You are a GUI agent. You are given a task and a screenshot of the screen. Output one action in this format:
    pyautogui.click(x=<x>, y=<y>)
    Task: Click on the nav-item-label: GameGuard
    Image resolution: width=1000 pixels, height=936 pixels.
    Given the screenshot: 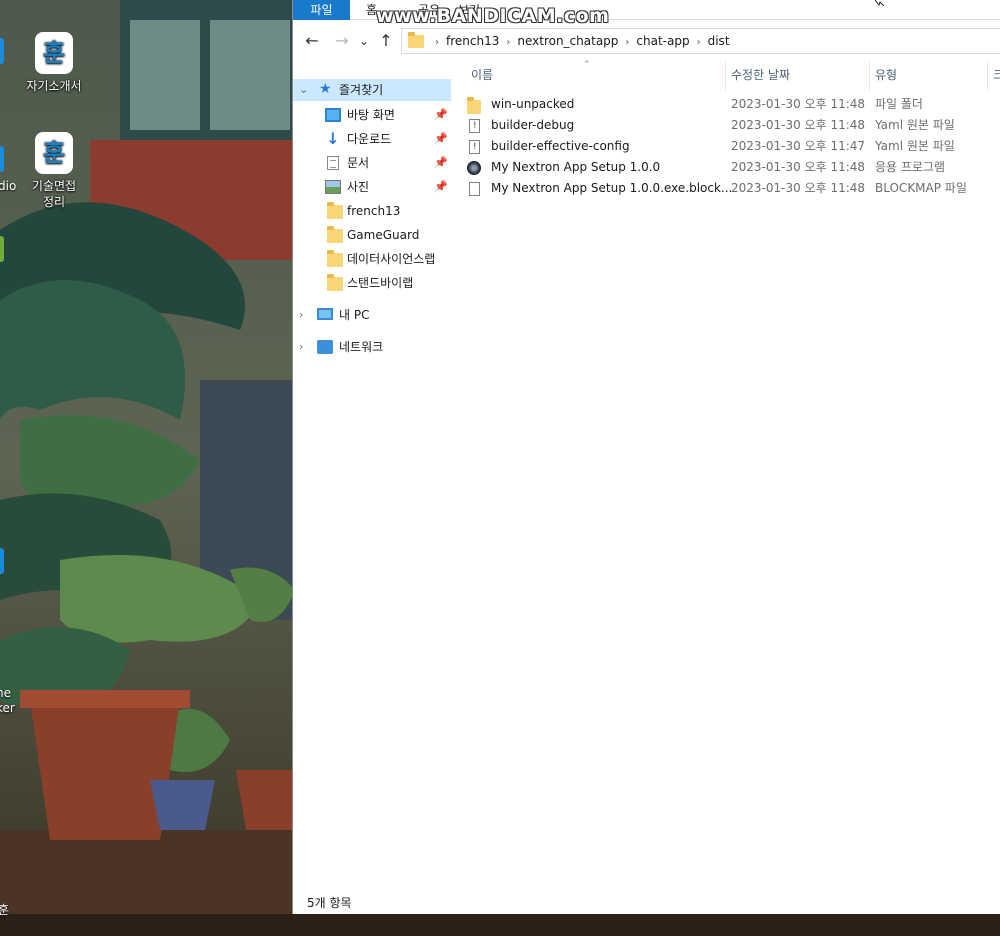 What is the action you would take?
    pyautogui.click(x=383, y=235)
    